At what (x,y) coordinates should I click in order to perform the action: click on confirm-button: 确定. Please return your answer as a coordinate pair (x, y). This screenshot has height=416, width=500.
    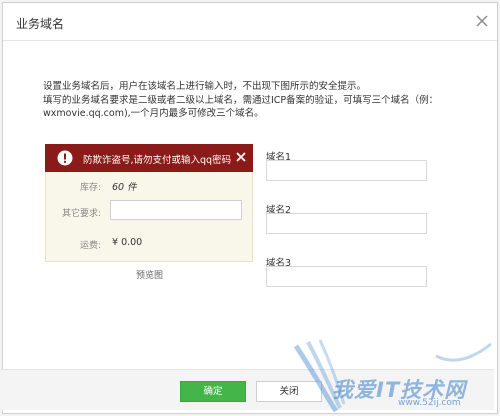
    Looking at the image, I should click on (213, 391).